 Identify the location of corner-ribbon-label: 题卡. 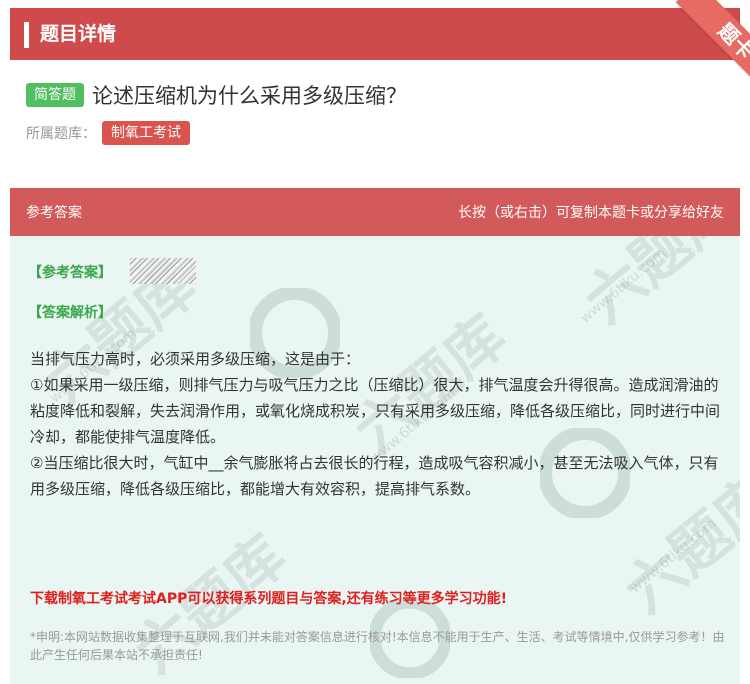
(712, 48).